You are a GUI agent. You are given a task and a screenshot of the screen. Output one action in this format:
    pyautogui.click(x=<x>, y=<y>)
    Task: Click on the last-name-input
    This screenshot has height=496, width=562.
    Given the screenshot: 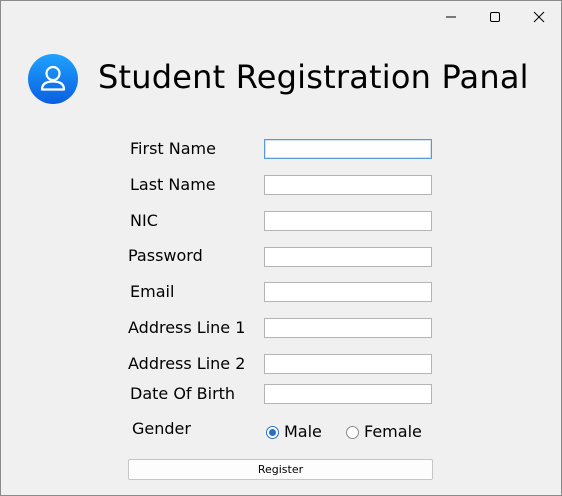 What is the action you would take?
    pyautogui.click(x=348, y=185)
    